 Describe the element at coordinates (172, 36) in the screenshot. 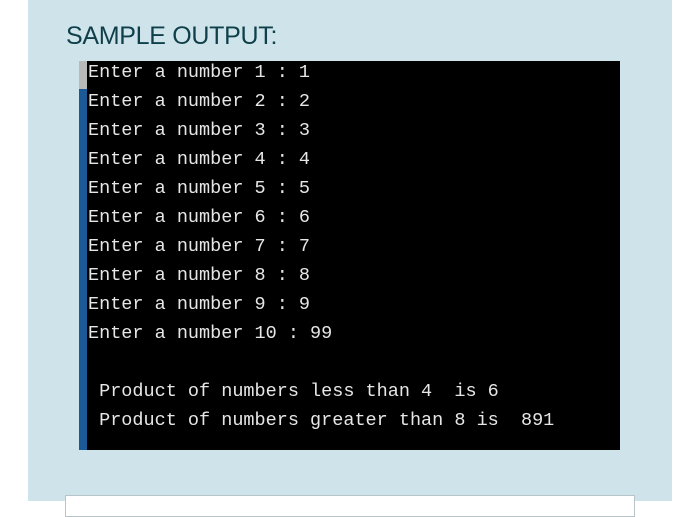

I see `sample-output-heading: SAMPLE OUTPUT:` at that location.